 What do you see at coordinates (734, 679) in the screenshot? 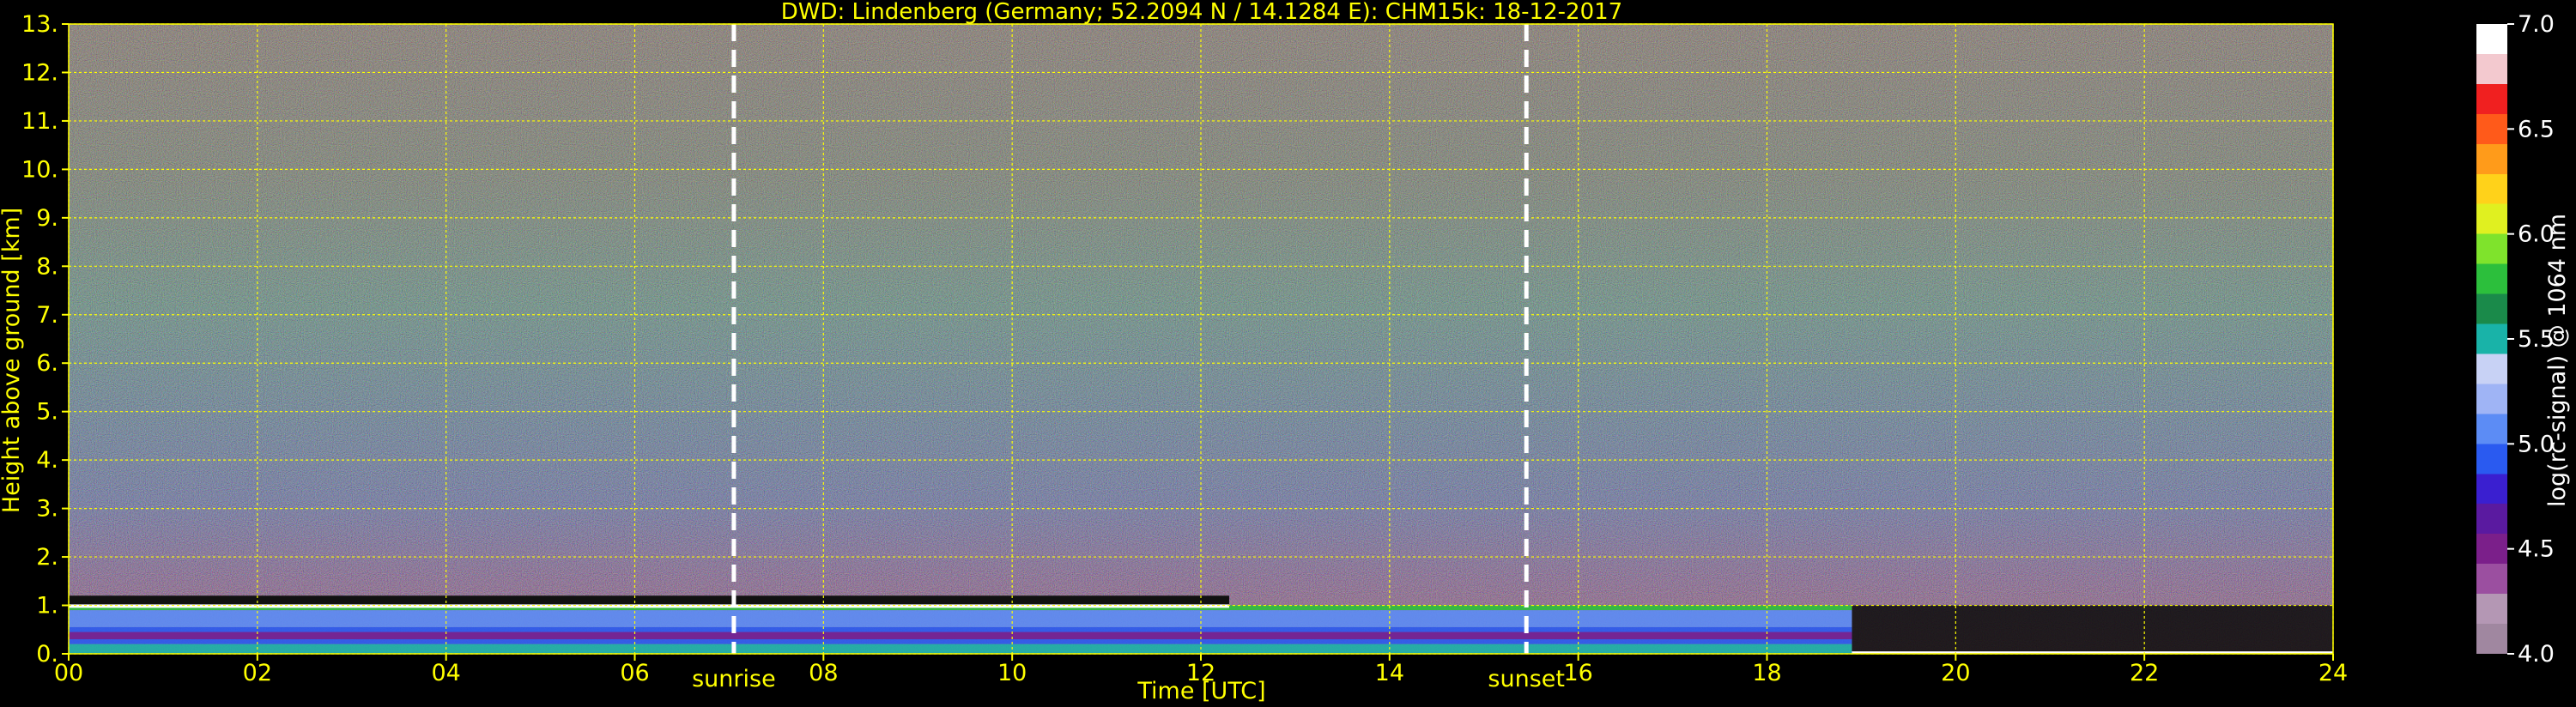
I see `event-label-sunrise: sunrise` at bounding box center [734, 679].